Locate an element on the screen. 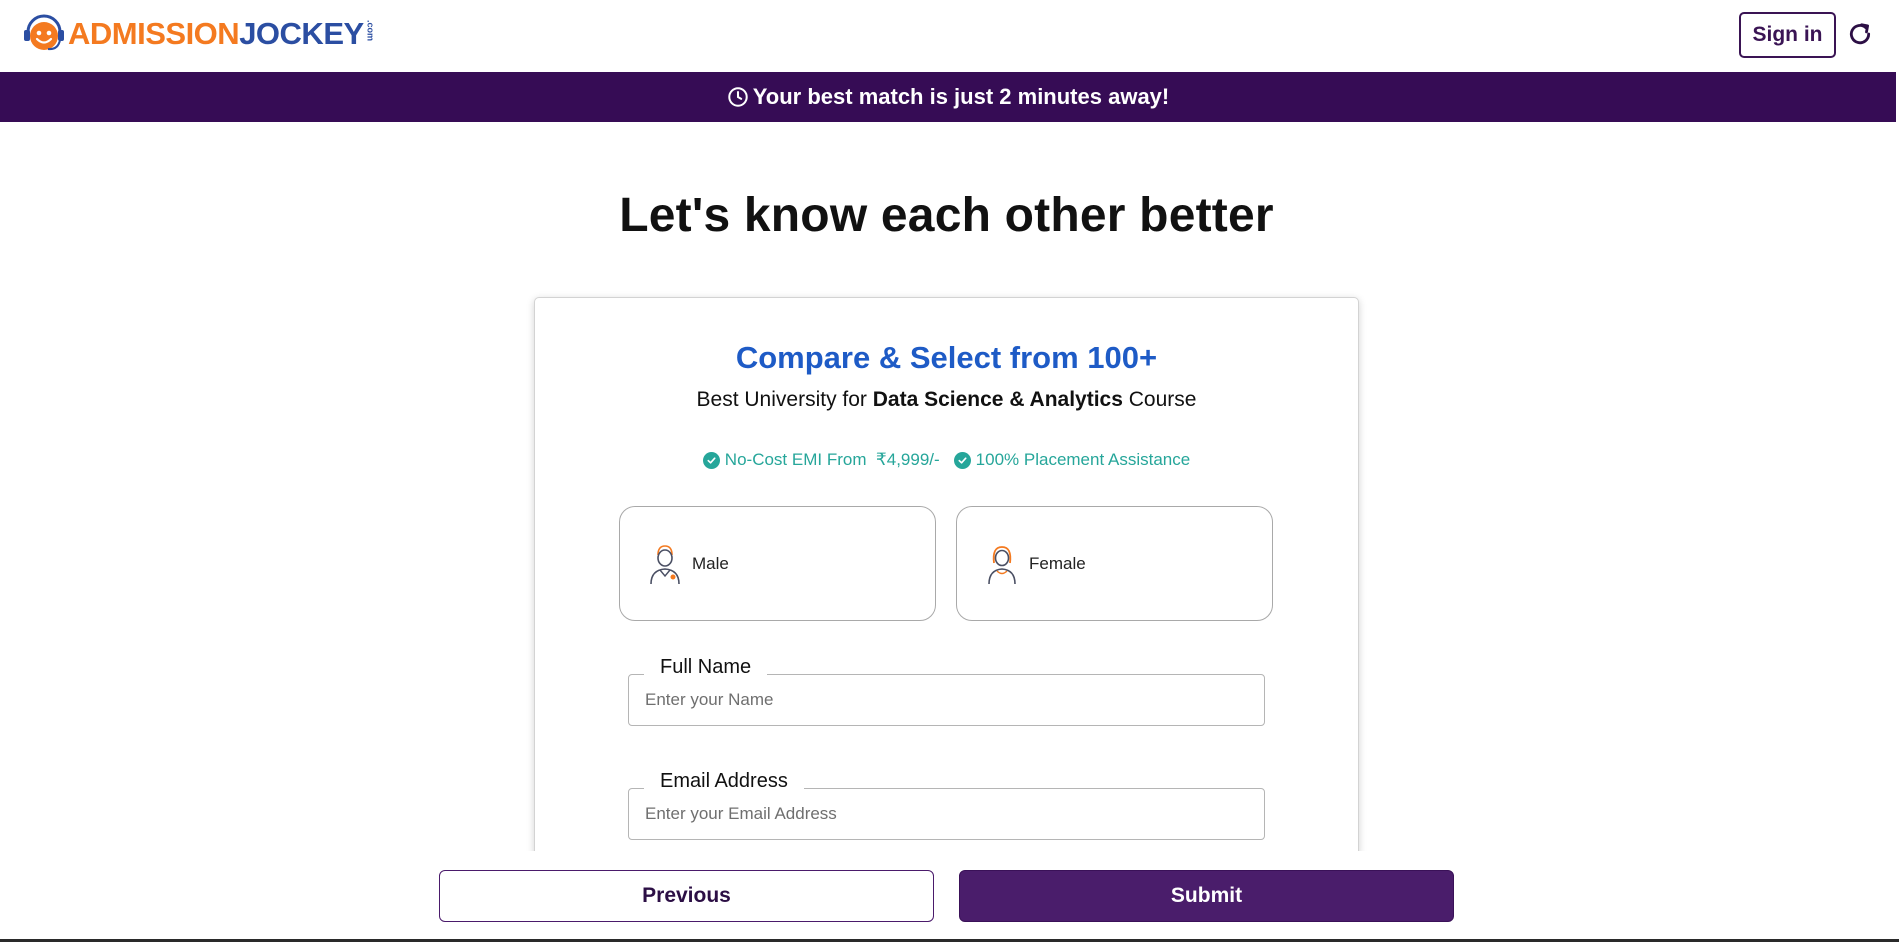 The image size is (1899, 942). gender-label-male: Male is located at coordinates (710, 563).